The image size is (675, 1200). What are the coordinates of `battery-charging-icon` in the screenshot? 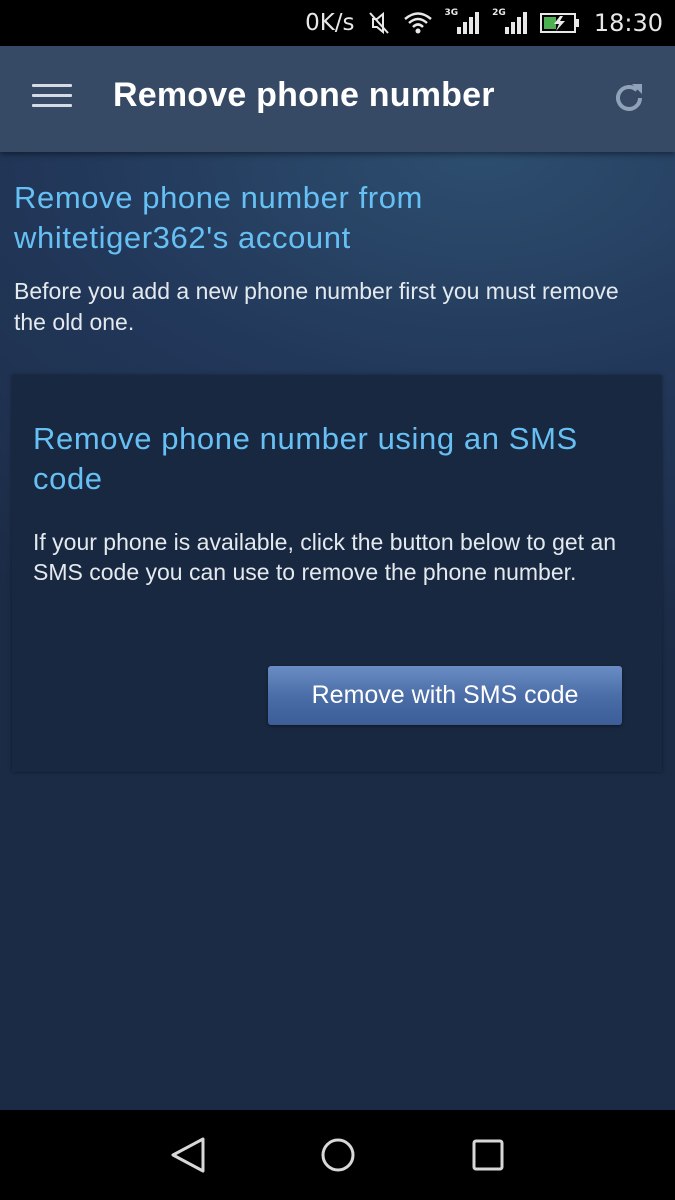 It's located at (559, 23).